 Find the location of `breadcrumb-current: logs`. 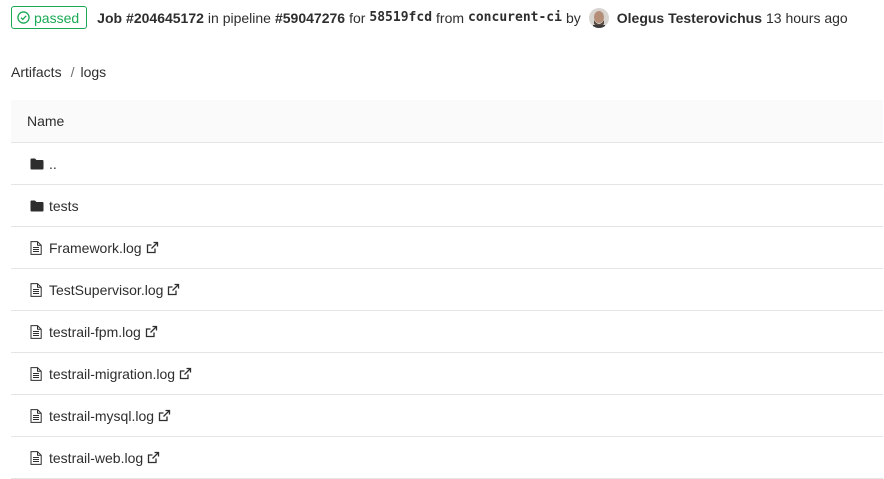

breadcrumb-current: logs is located at coordinates (93, 72).